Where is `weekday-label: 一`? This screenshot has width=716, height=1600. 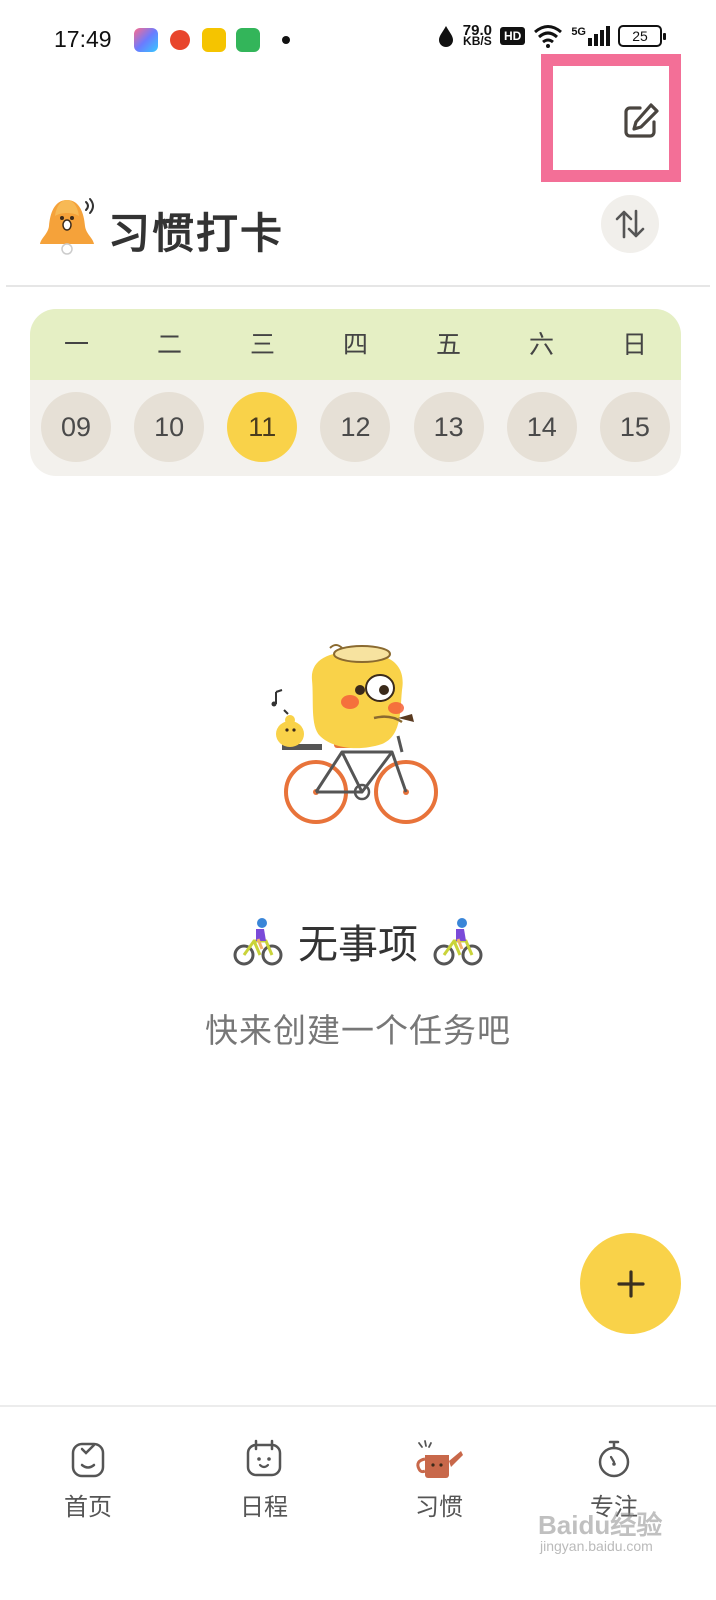
weekday-label: 一 is located at coordinates (76, 344).